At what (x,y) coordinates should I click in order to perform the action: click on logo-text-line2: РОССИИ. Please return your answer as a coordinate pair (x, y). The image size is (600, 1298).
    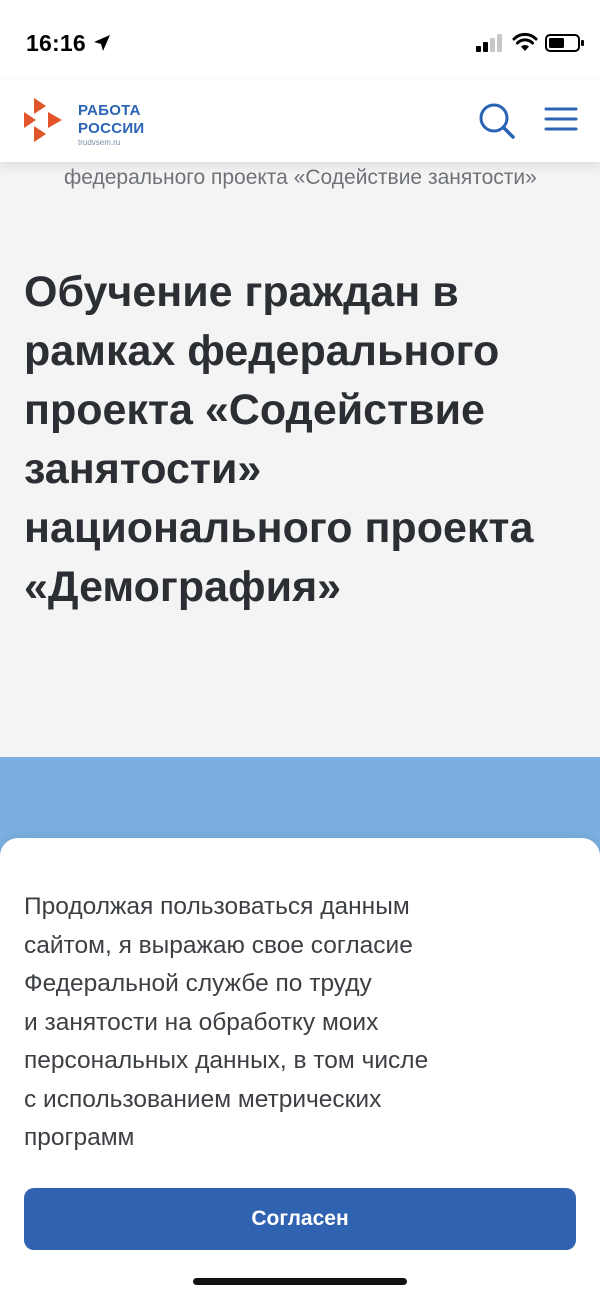
    Looking at the image, I should click on (111, 128).